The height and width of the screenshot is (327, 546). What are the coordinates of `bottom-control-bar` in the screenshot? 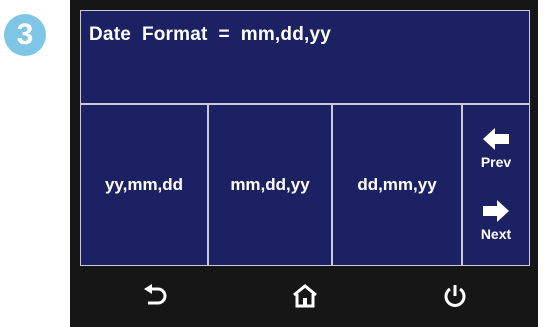 It's located at (305, 296).